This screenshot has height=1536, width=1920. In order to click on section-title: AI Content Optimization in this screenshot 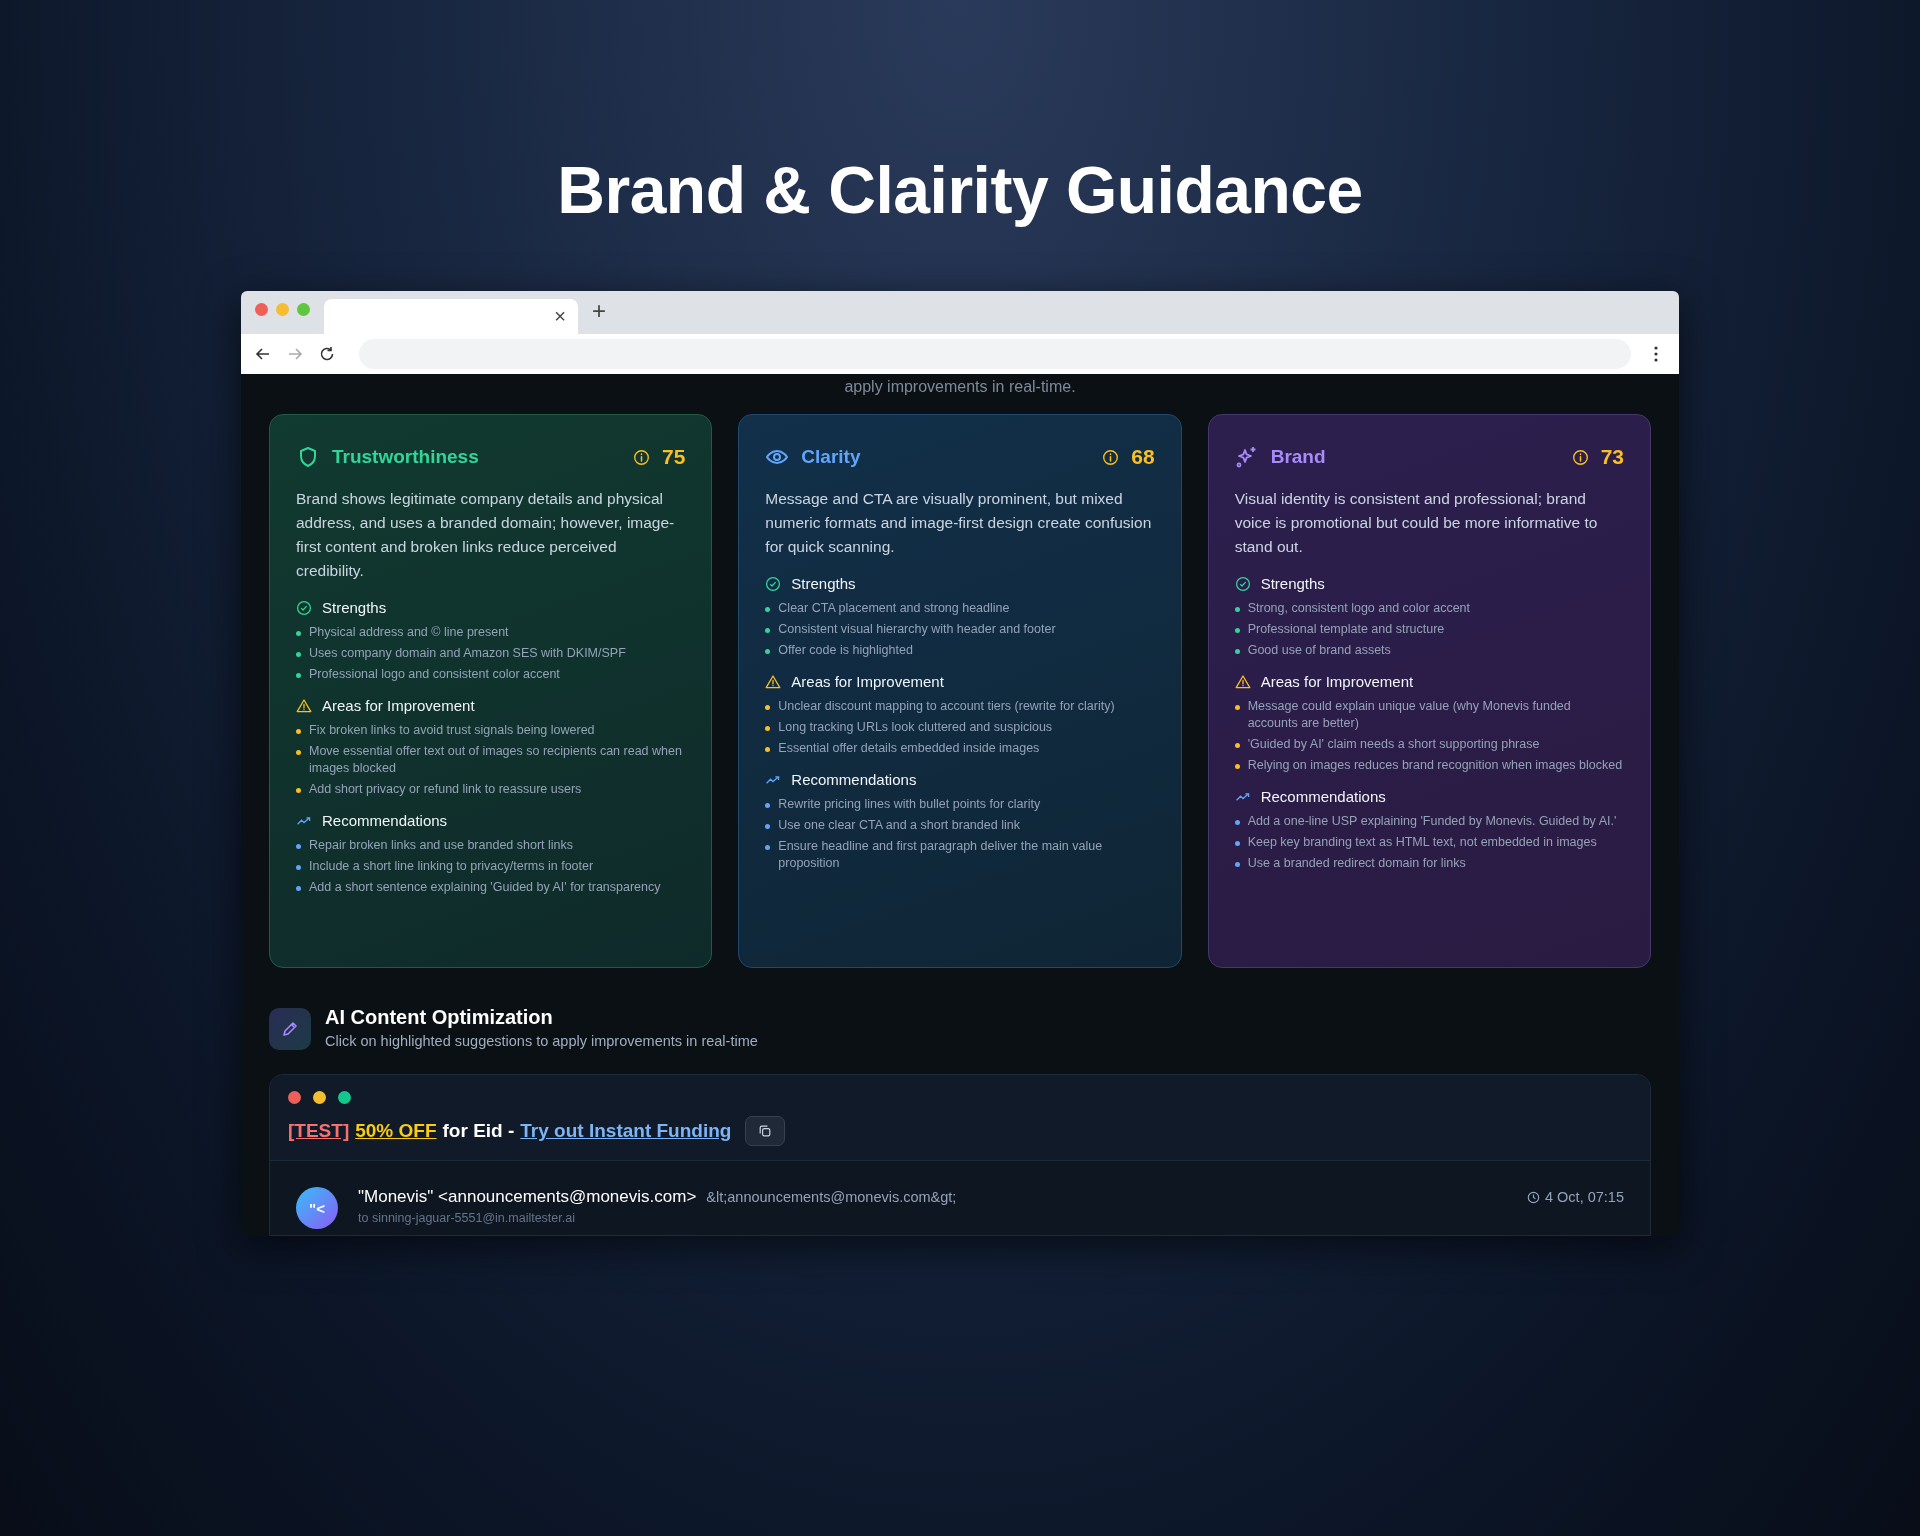, I will do `click(439, 1017)`.